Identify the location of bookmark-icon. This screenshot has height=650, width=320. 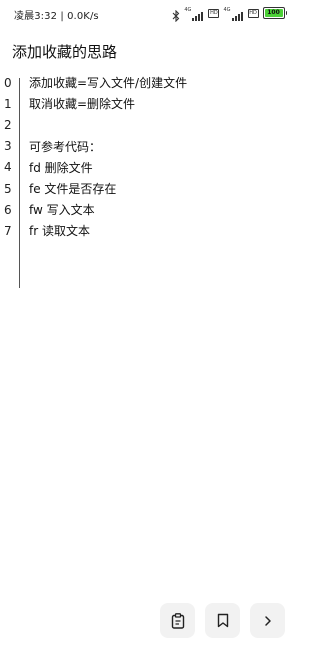
(223, 620).